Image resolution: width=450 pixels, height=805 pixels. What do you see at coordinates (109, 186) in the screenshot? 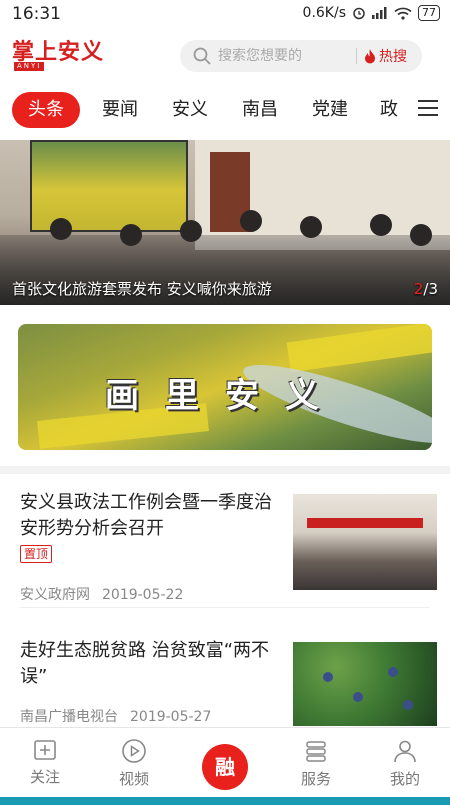
I see `banner-image-screen` at bounding box center [109, 186].